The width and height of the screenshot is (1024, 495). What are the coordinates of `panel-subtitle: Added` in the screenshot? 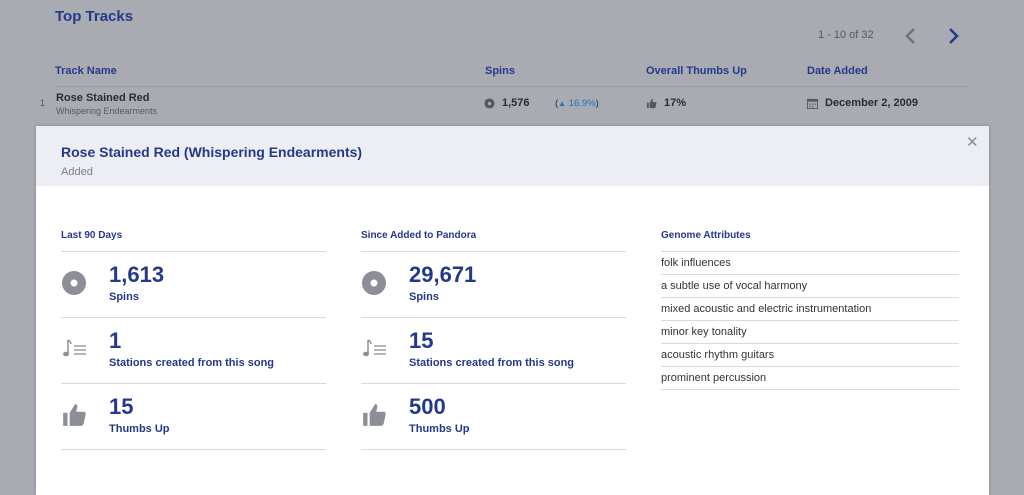 It's located at (77, 172).